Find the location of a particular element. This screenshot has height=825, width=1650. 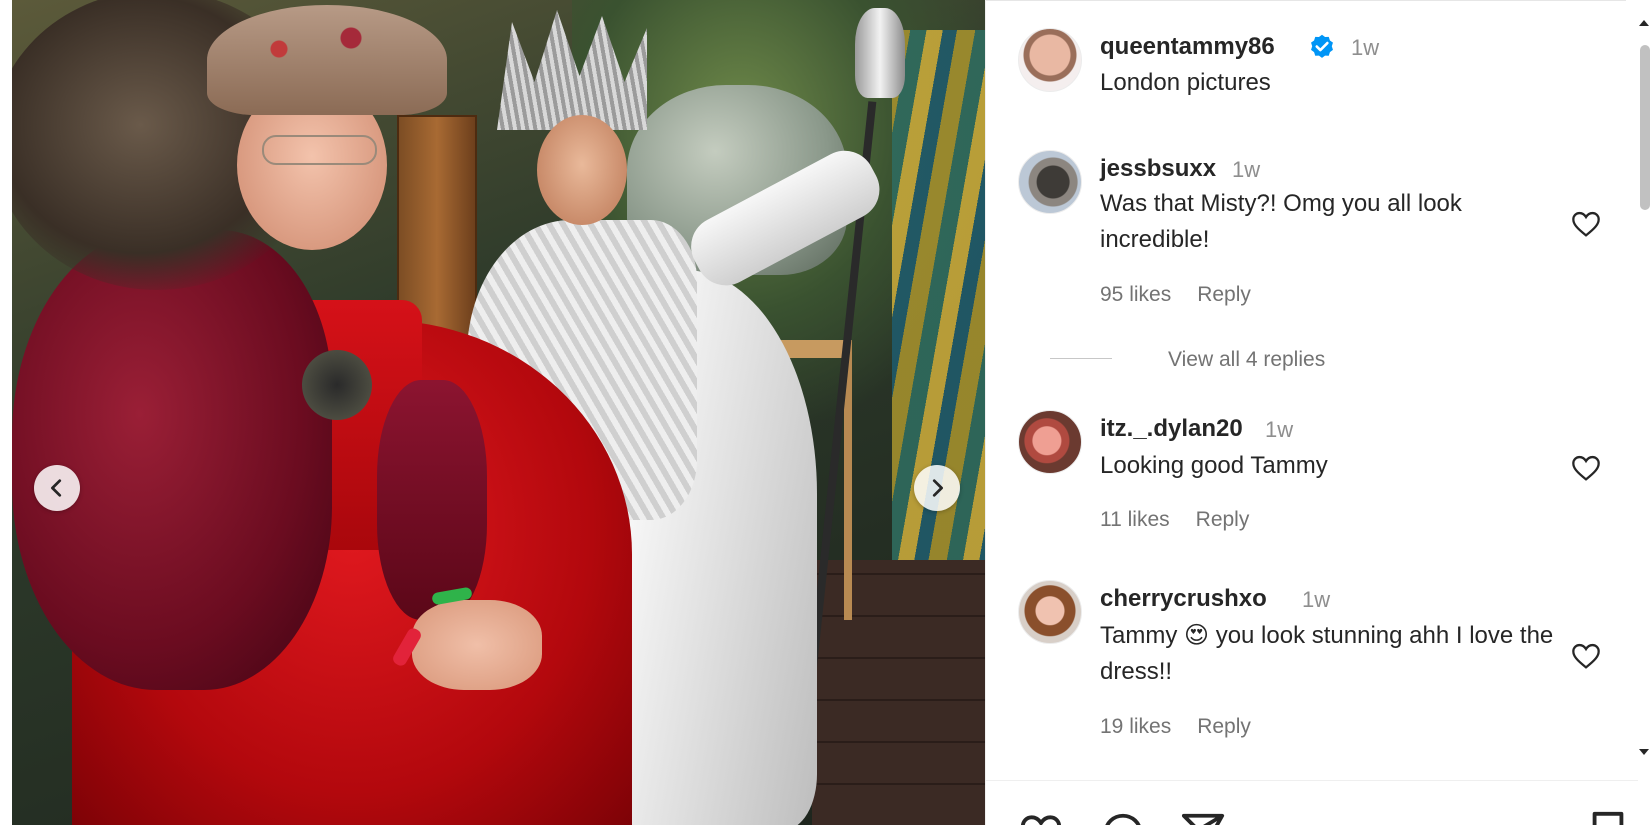

author-username: queentammy86 is located at coordinates (1187, 47).